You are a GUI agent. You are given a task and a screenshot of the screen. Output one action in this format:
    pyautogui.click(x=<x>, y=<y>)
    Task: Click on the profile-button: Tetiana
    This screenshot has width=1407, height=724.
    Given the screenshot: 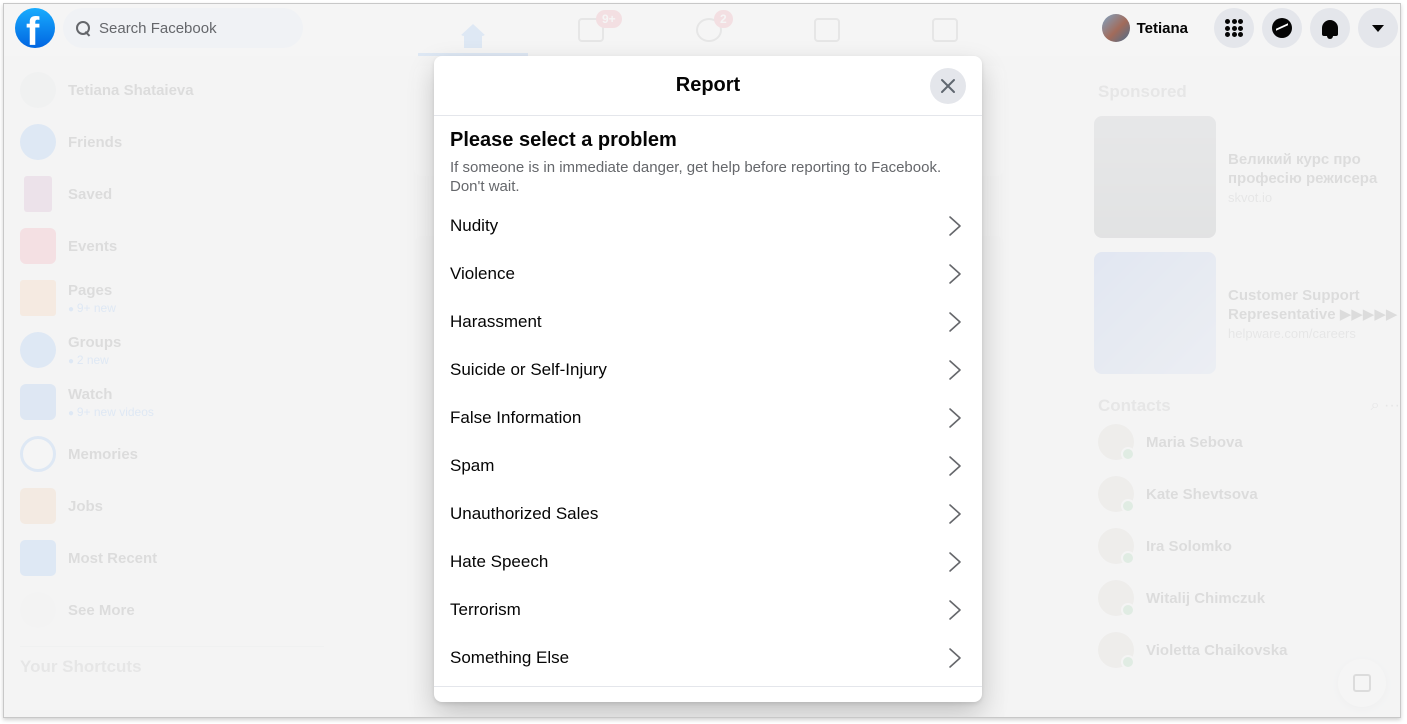 What is the action you would take?
    pyautogui.click(x=1148, y=28)
    